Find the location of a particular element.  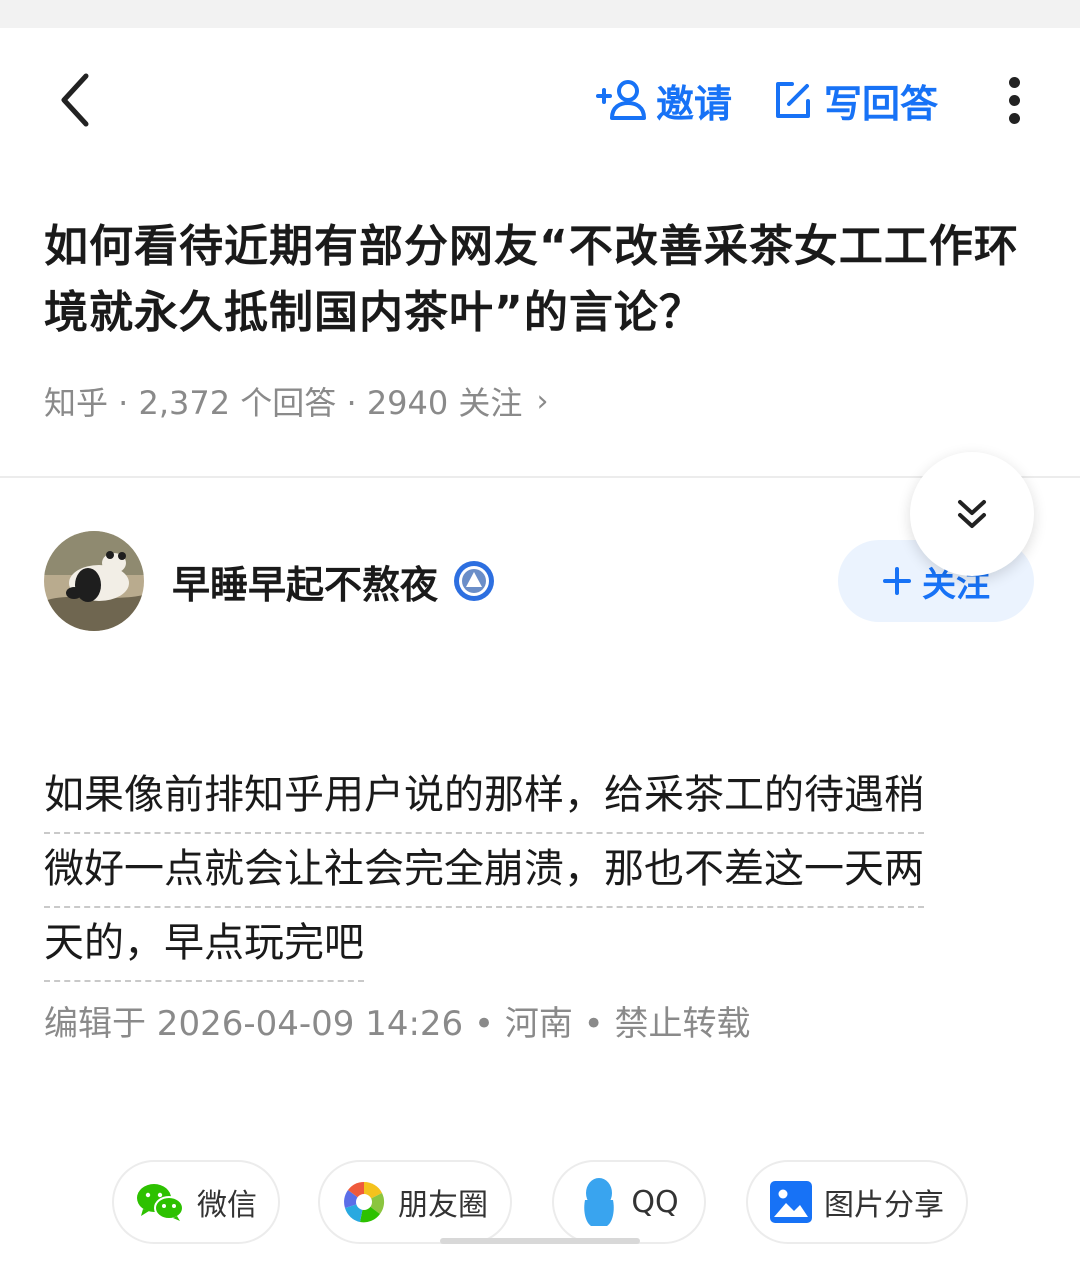

answer-author: 早睡早起不熬夜 is located at coordinates (270, 581).